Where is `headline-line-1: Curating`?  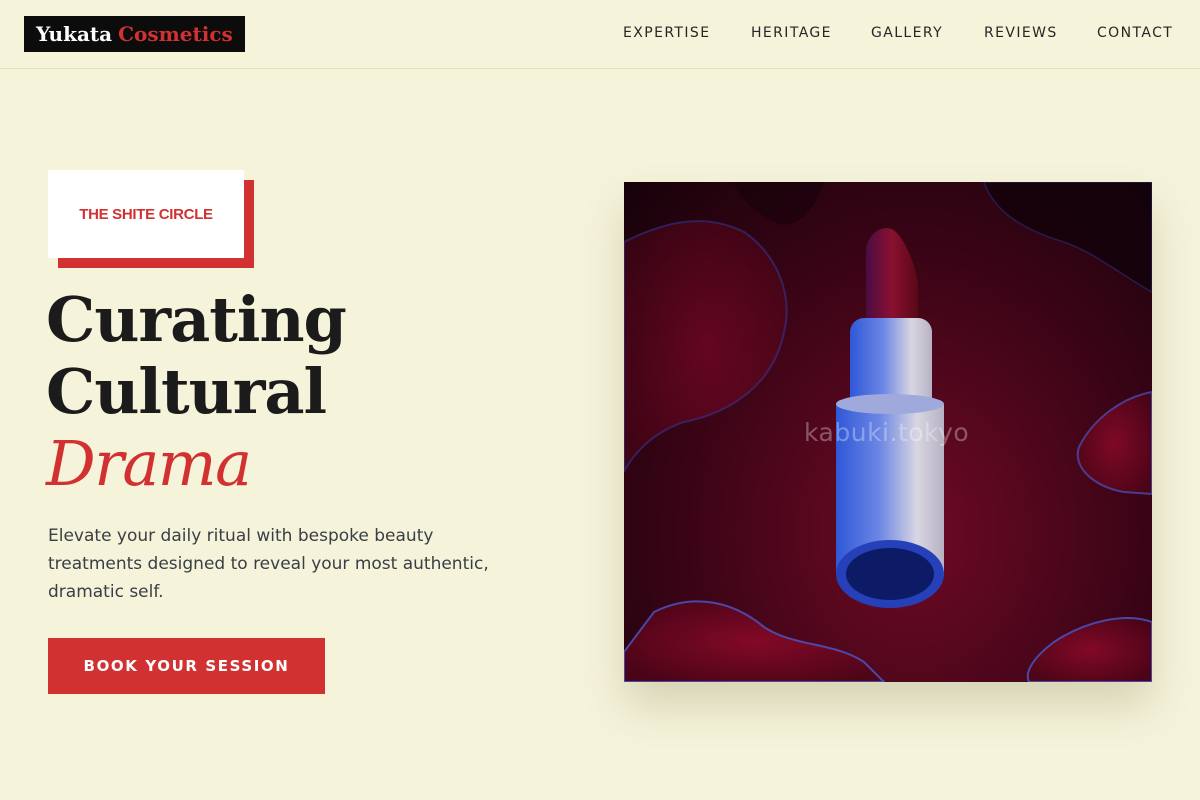 headline-line-1: Curating is located at coordinates (196, 319).